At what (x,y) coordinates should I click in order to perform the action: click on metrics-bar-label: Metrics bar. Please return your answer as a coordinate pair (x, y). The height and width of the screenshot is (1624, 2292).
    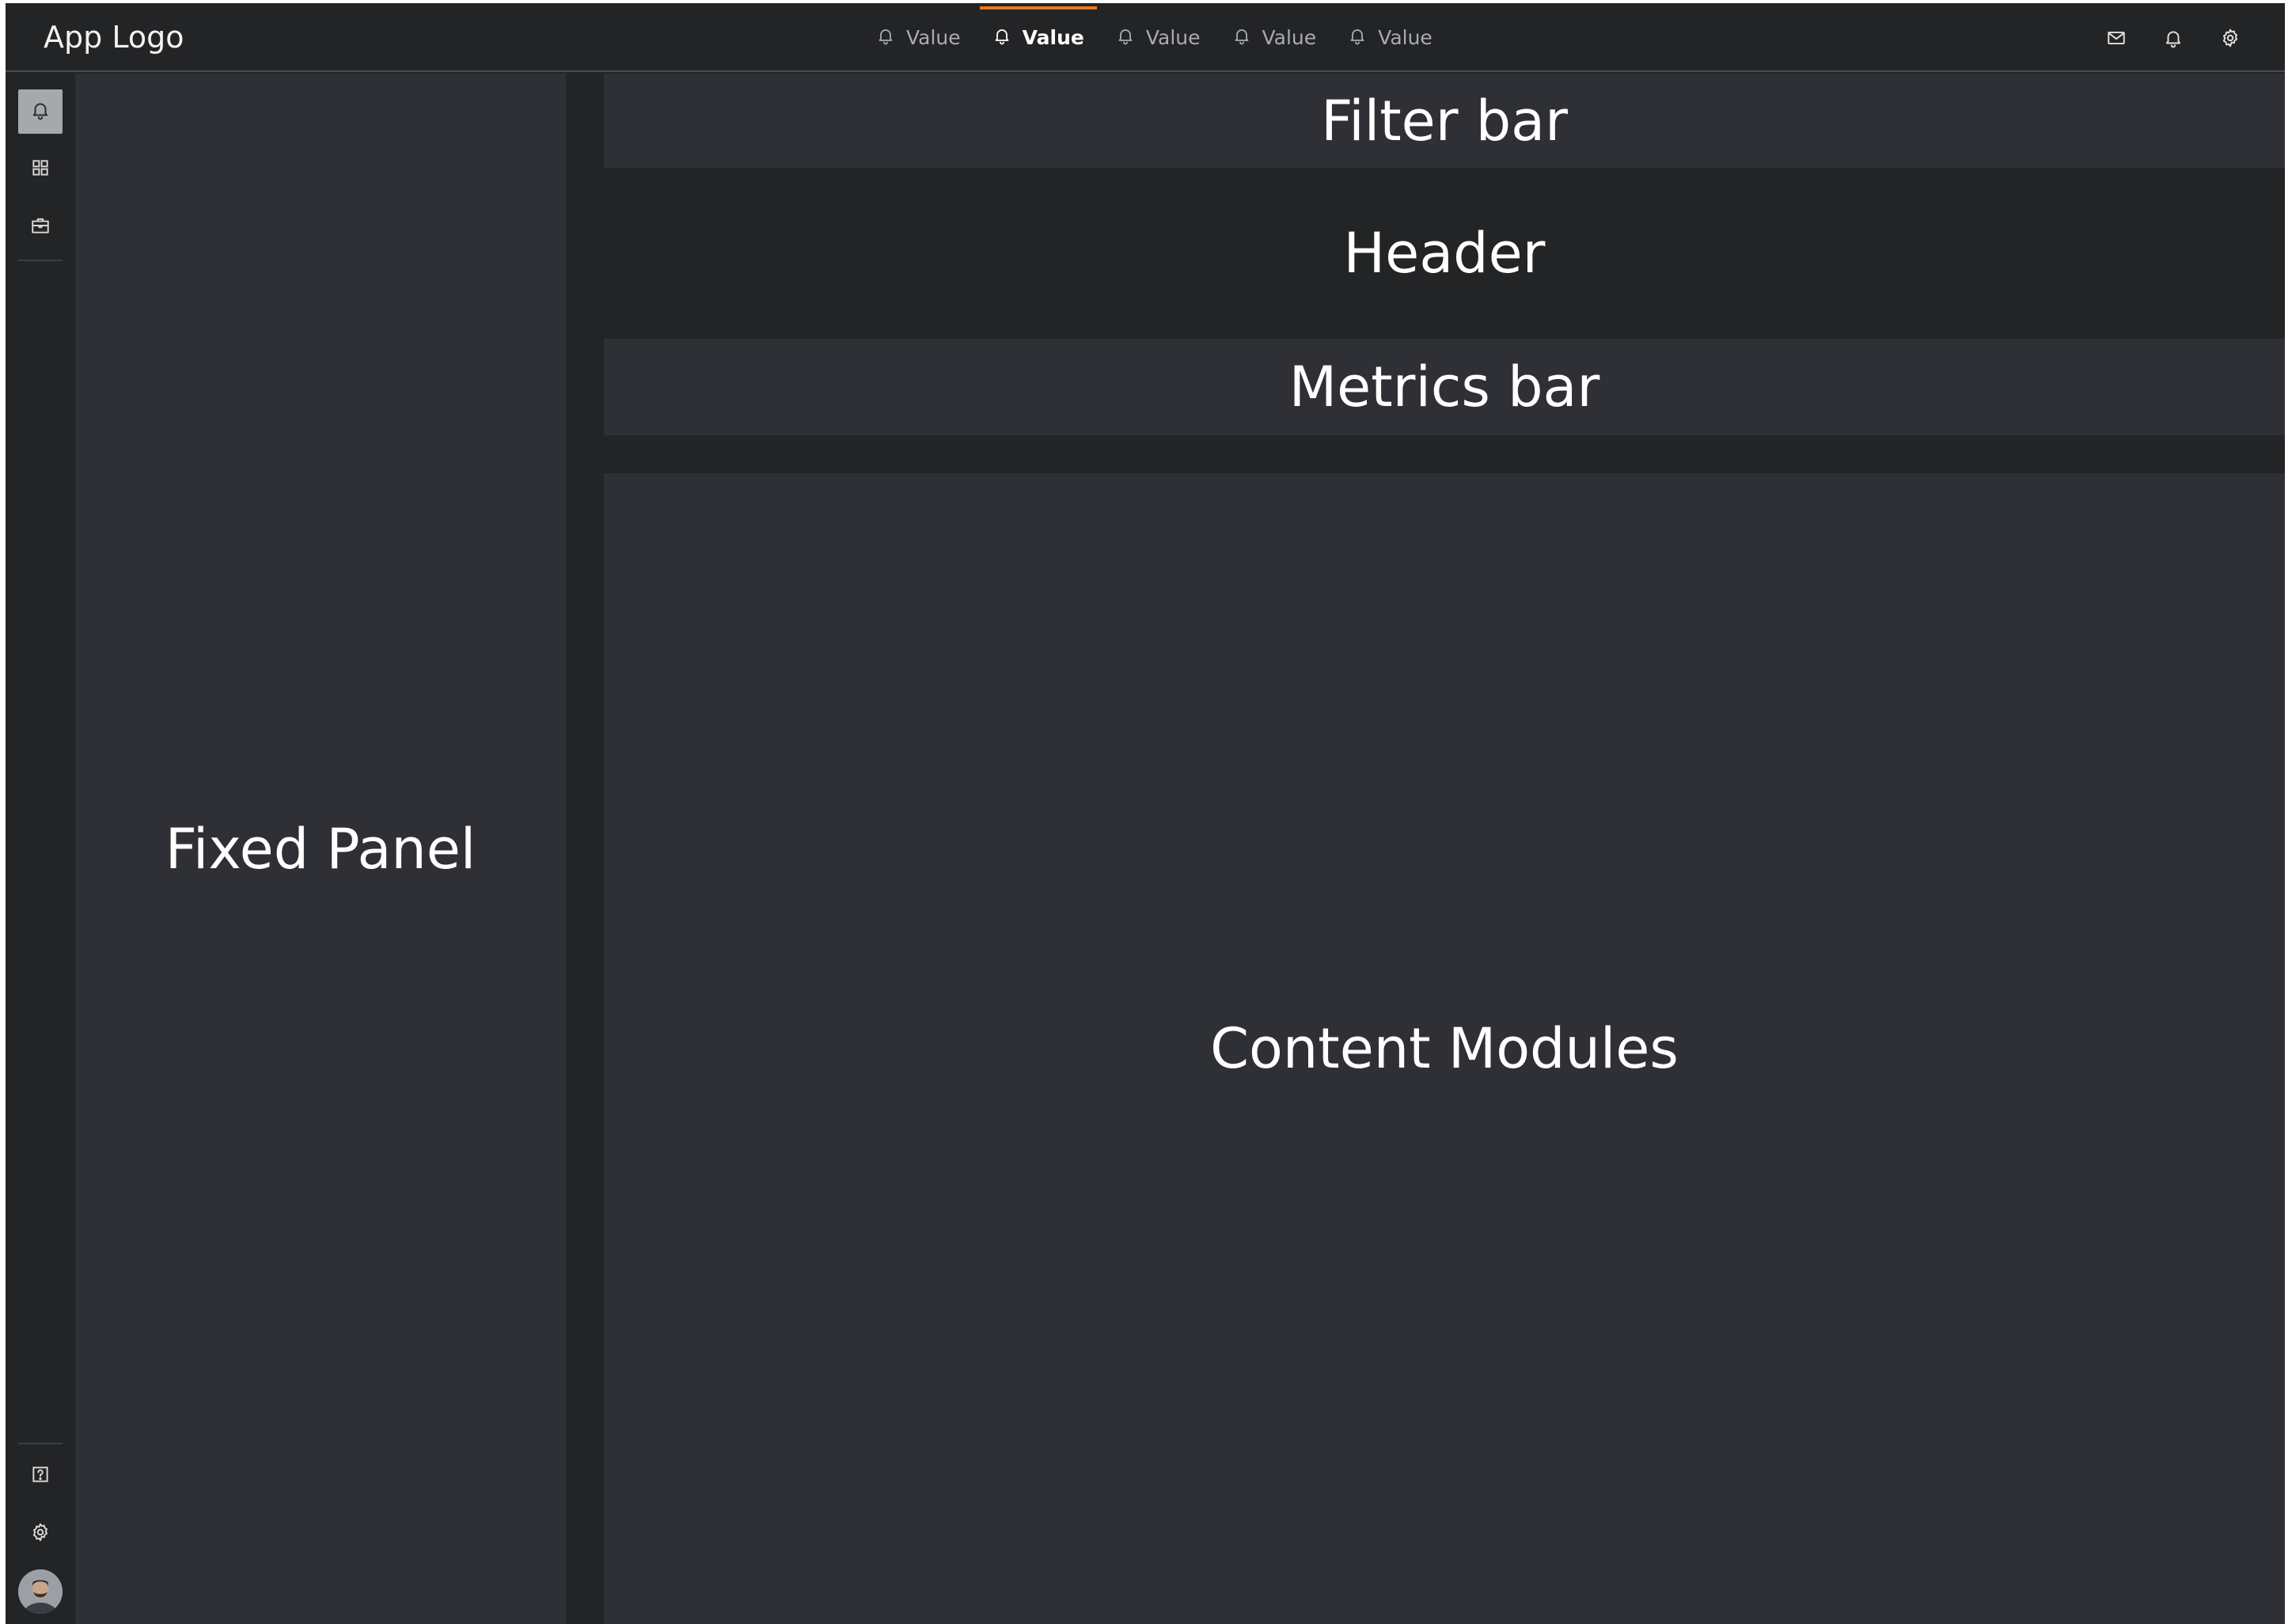
    Looking at the image, I should click on (1444, 387).